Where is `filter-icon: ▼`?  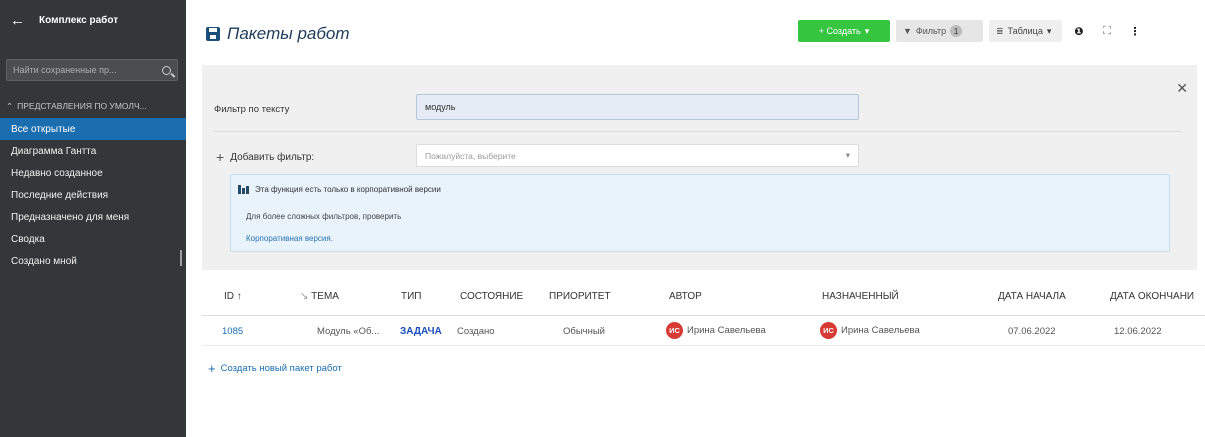 filter-icon: ▼ is located at coordinates (907, 31).